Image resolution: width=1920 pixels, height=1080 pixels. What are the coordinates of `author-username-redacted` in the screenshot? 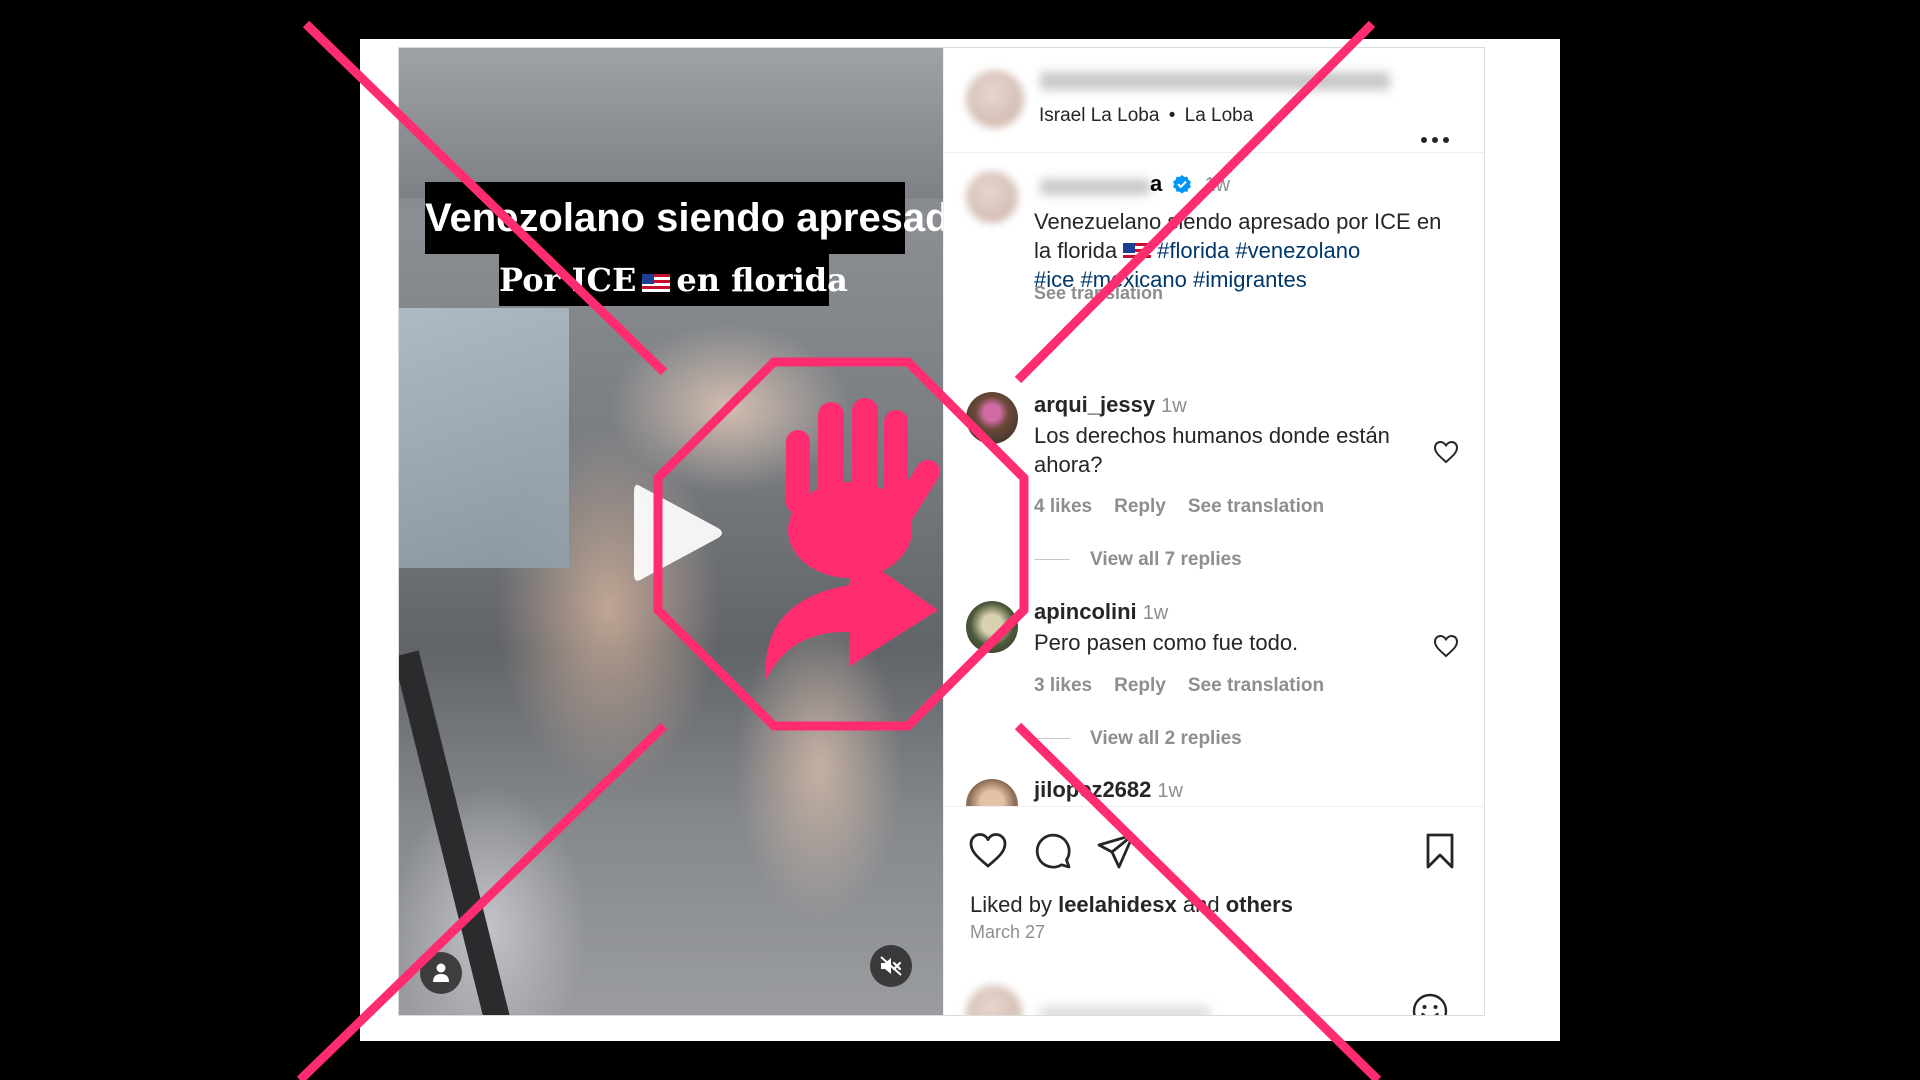 It's located at (1215, 81).